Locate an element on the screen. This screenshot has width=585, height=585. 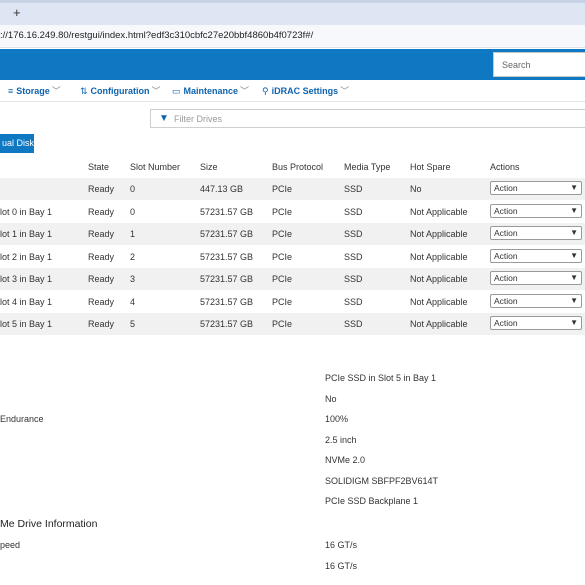
nav-label: Configuration is located at coordinates (120, 91).